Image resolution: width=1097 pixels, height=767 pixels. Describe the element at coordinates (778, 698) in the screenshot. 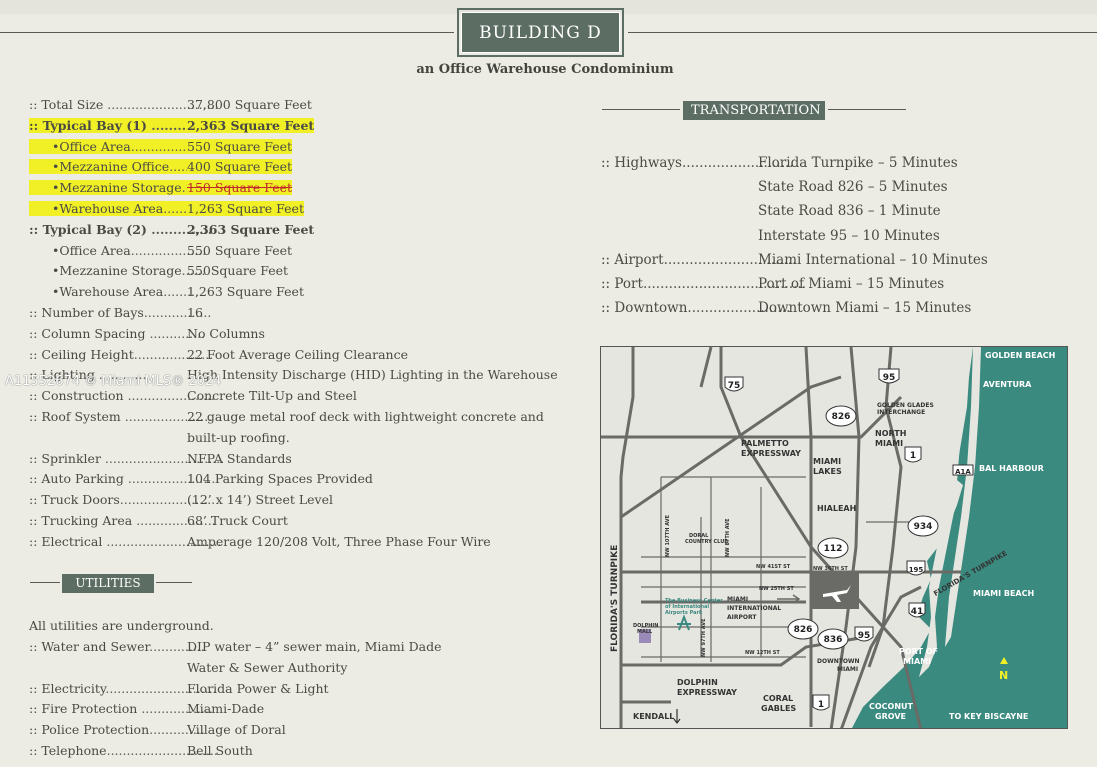

I see `svg-text: CORAL` at that location.